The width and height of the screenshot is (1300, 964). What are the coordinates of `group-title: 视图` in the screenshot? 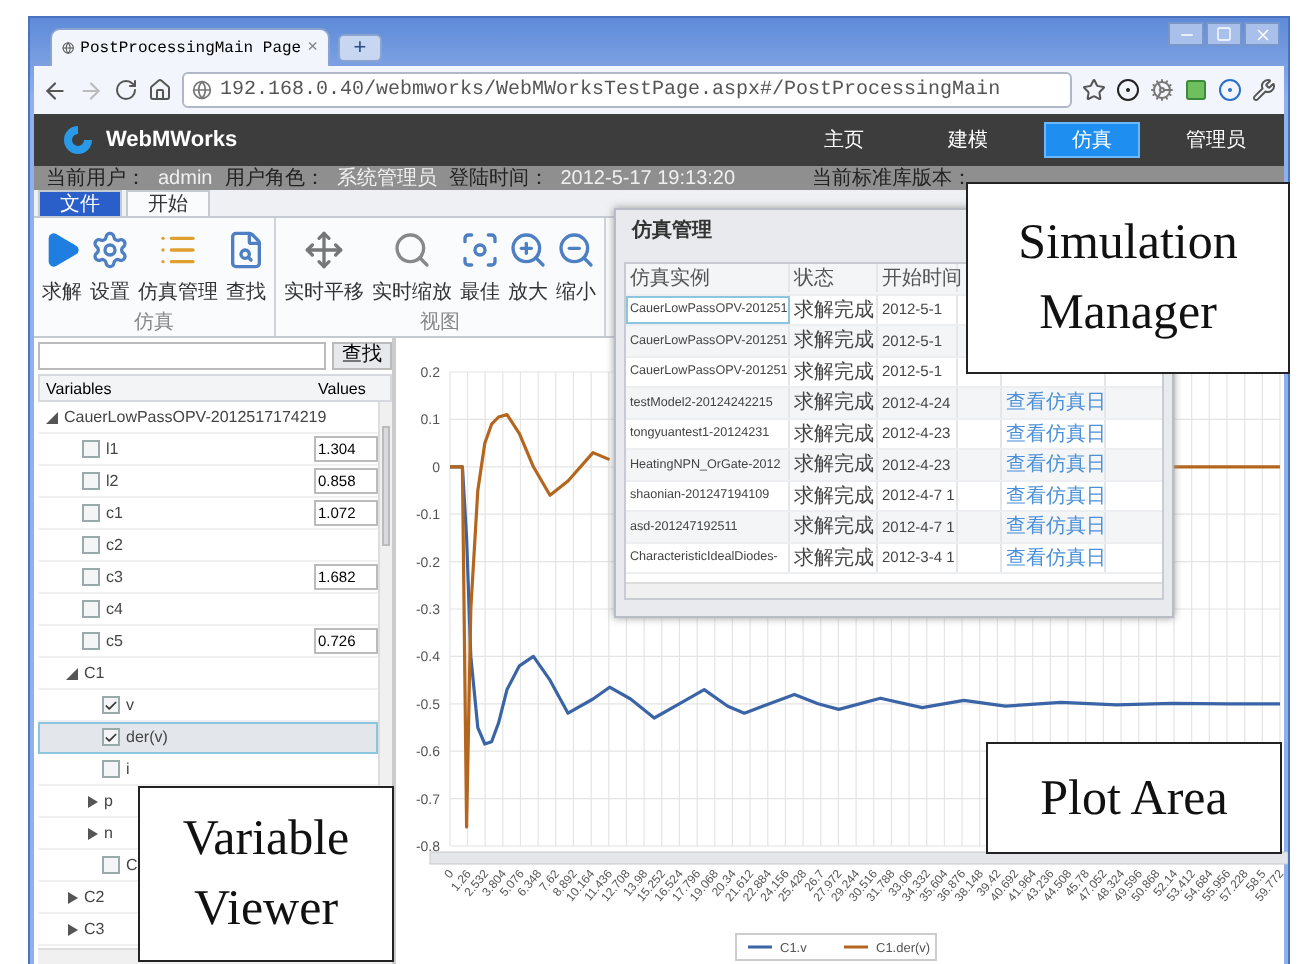 It's located at (440, 324).